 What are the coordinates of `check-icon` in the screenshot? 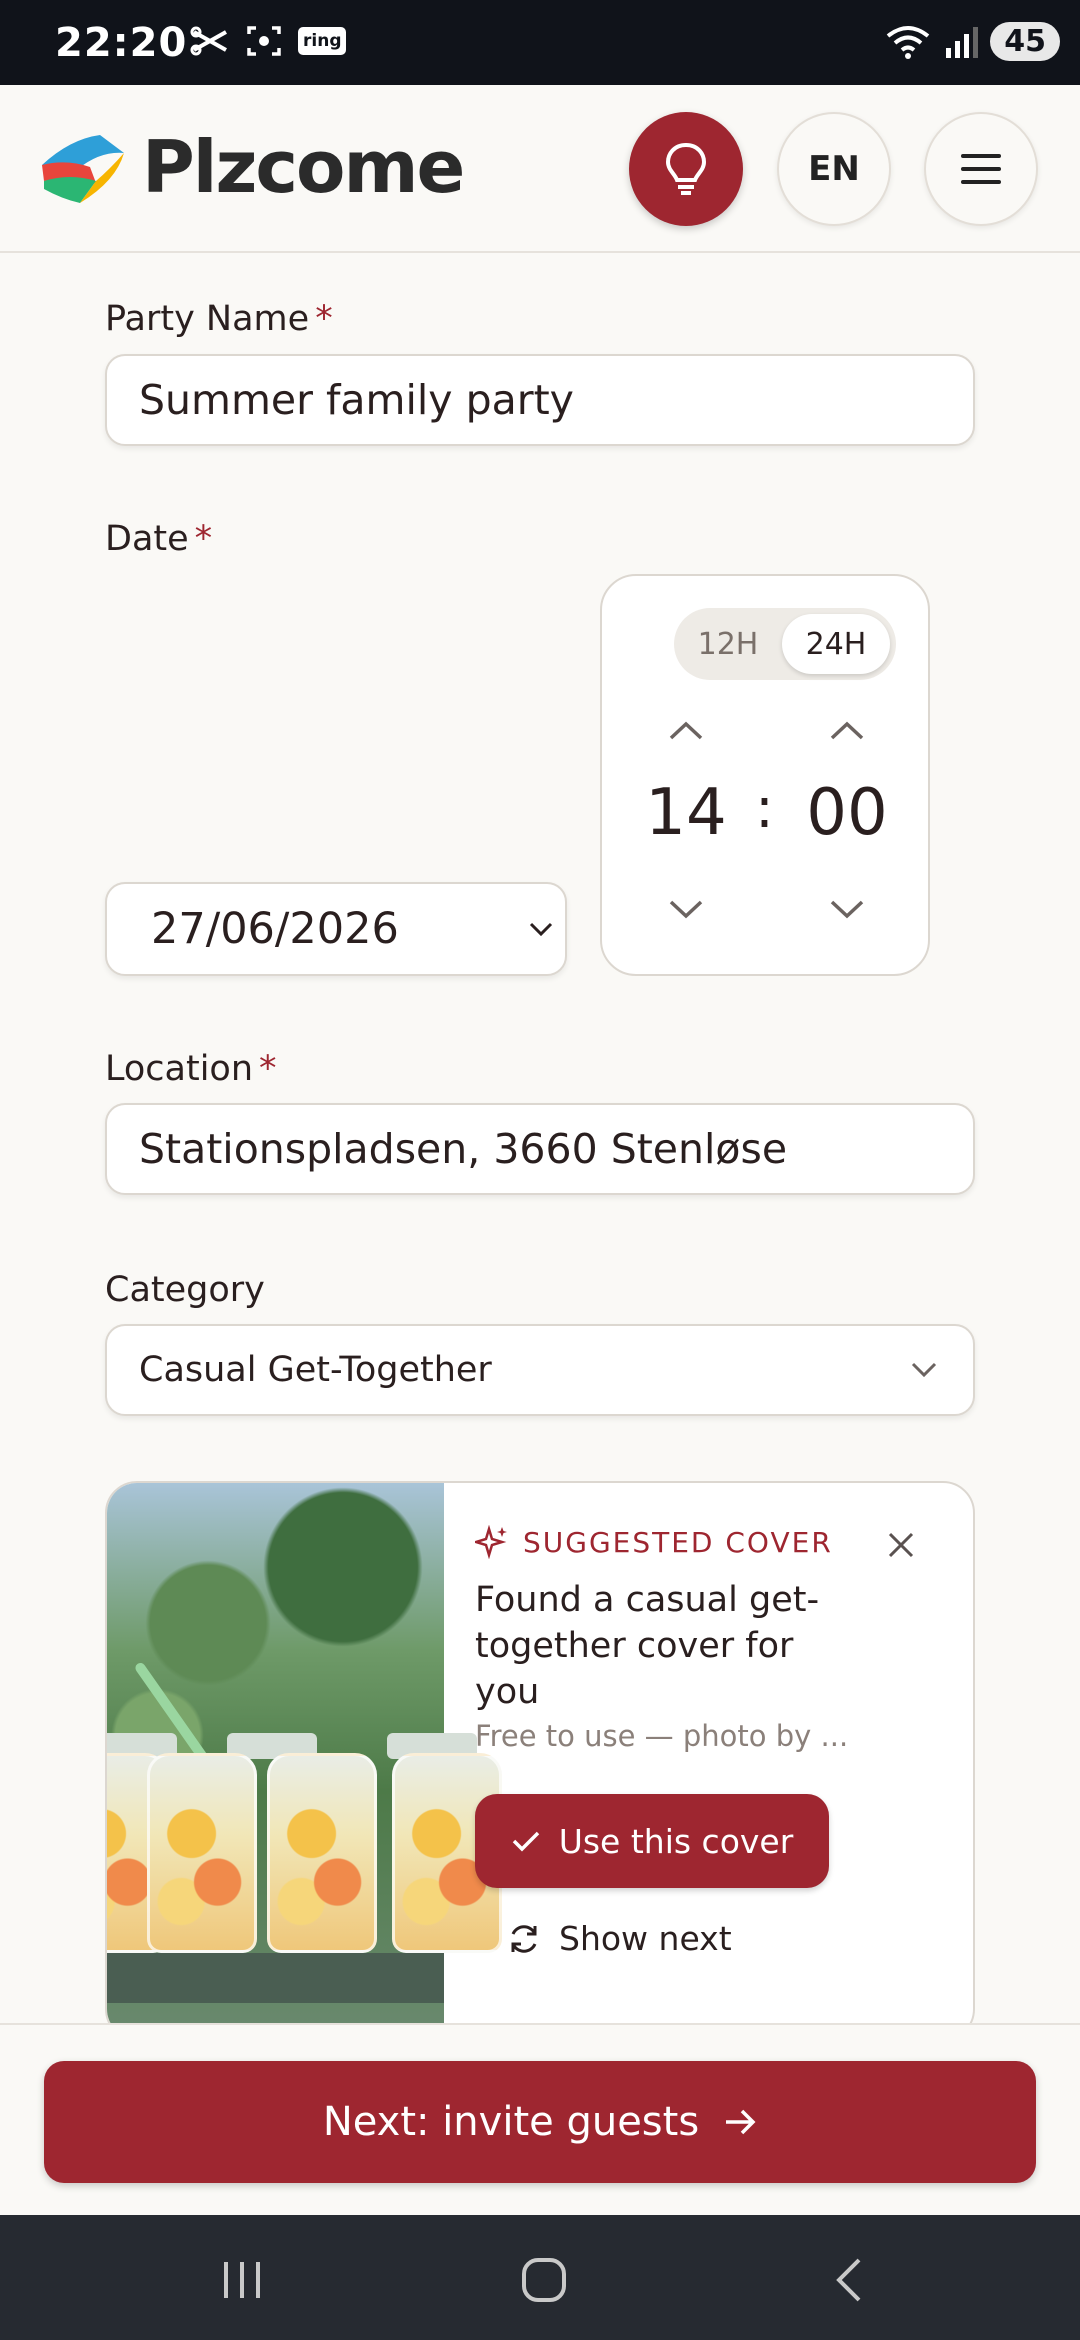 It's located at (525, 1841).